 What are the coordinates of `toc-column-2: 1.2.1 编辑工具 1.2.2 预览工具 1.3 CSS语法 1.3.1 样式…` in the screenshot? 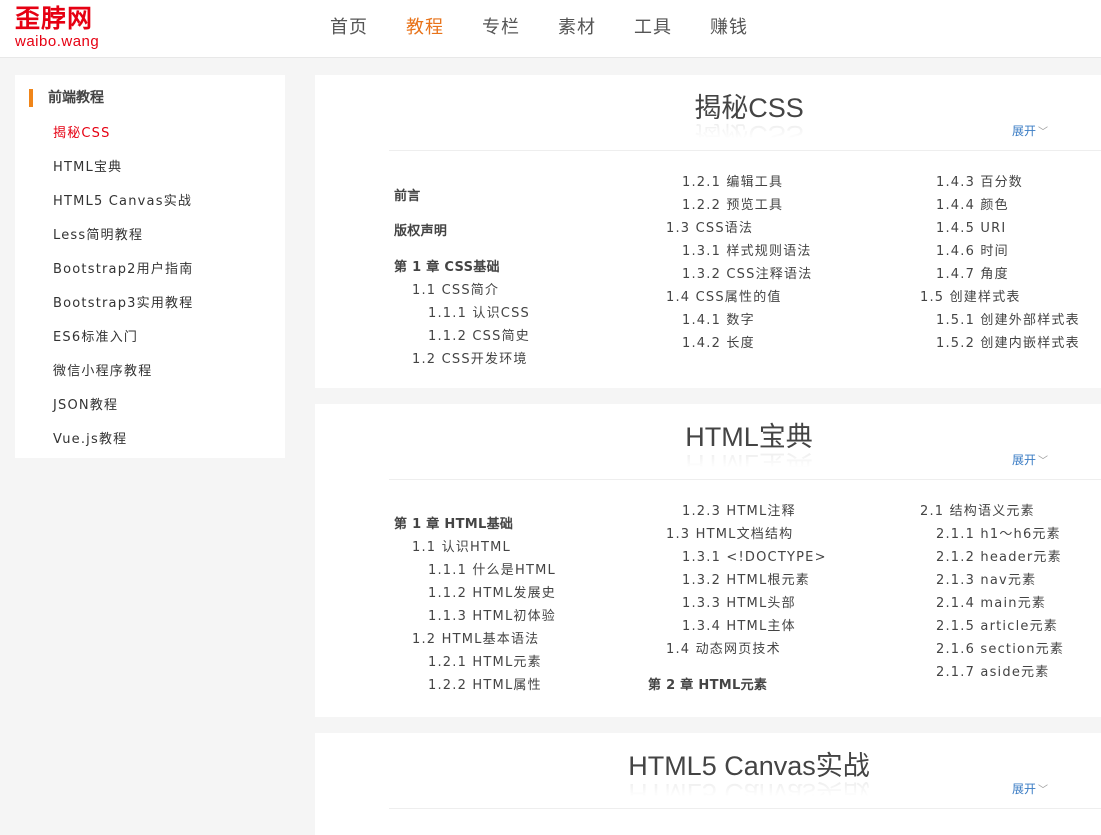 It's located at (739, 263).